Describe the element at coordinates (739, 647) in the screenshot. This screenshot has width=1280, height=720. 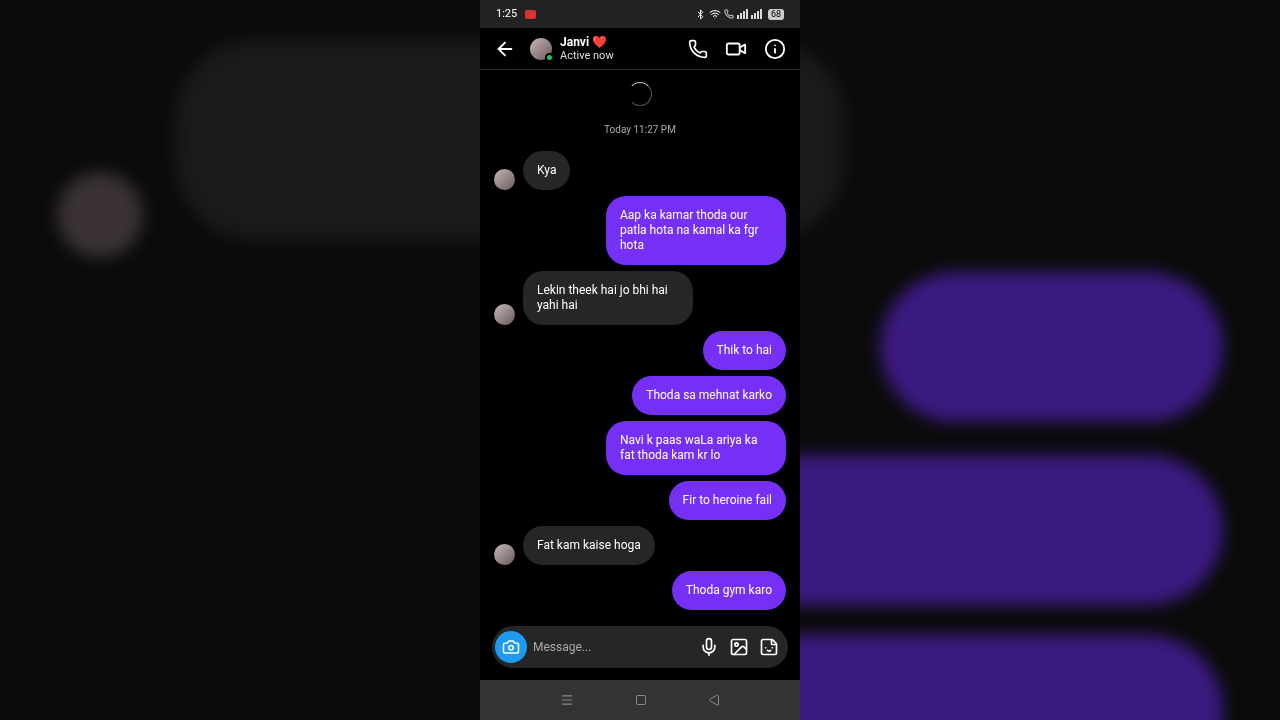
I see `gallery-button` at that location.